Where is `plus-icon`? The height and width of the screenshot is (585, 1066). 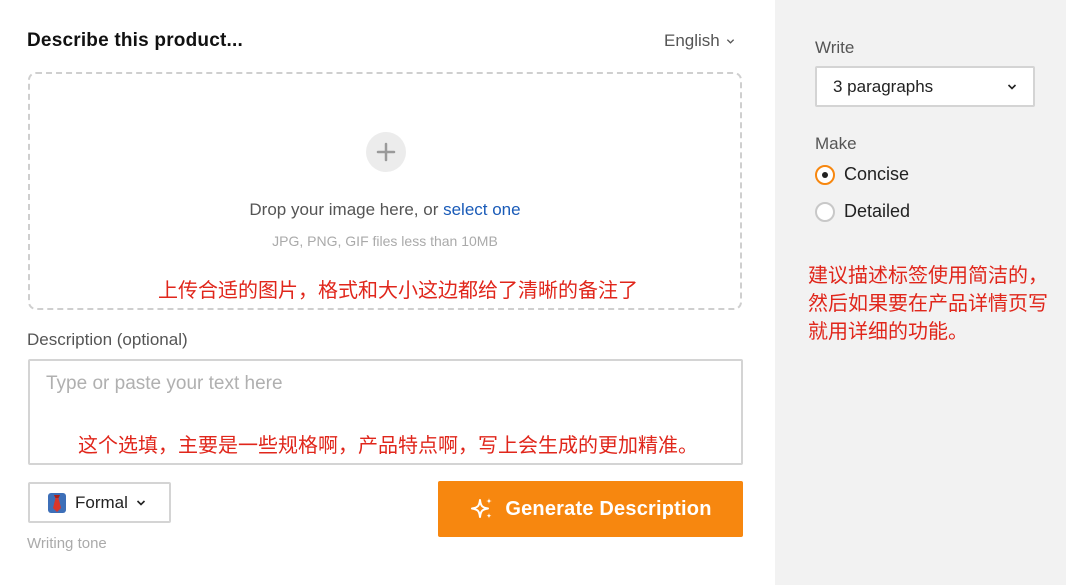 plus-icon is located at coordinates (386, 152).